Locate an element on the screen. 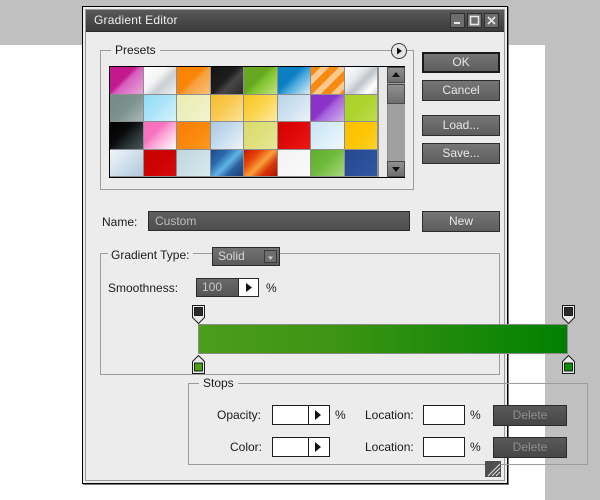  window-title: Gradient Editor is located at coordinates (136, 20).